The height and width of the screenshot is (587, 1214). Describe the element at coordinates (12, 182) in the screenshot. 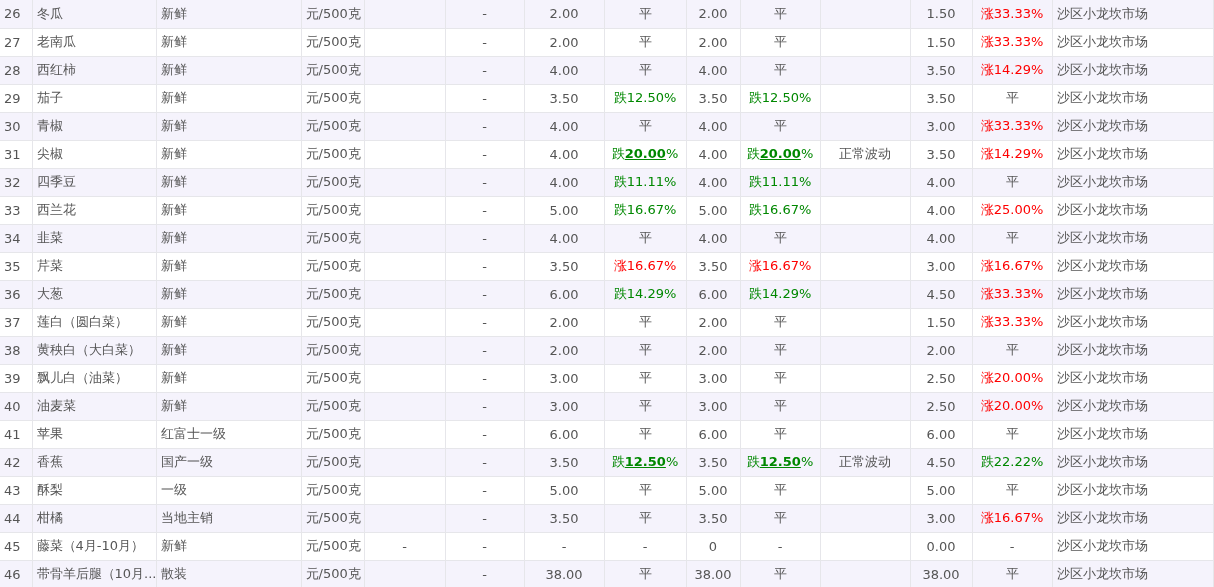

I see `row-number: 32` at that location.